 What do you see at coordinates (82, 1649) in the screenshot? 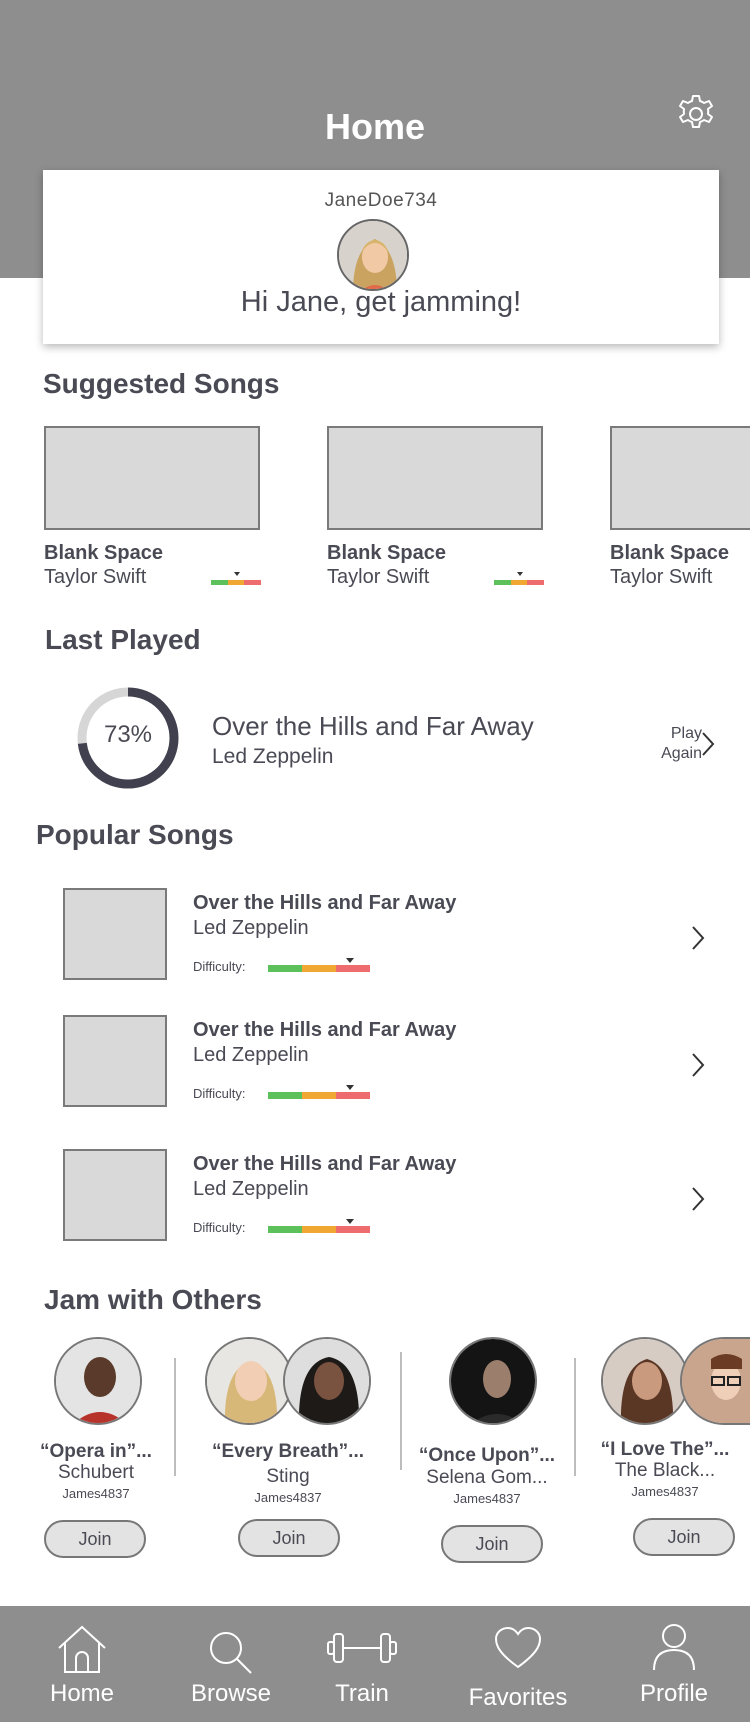
I see `home-icon` at bounding box center [82, 1649].